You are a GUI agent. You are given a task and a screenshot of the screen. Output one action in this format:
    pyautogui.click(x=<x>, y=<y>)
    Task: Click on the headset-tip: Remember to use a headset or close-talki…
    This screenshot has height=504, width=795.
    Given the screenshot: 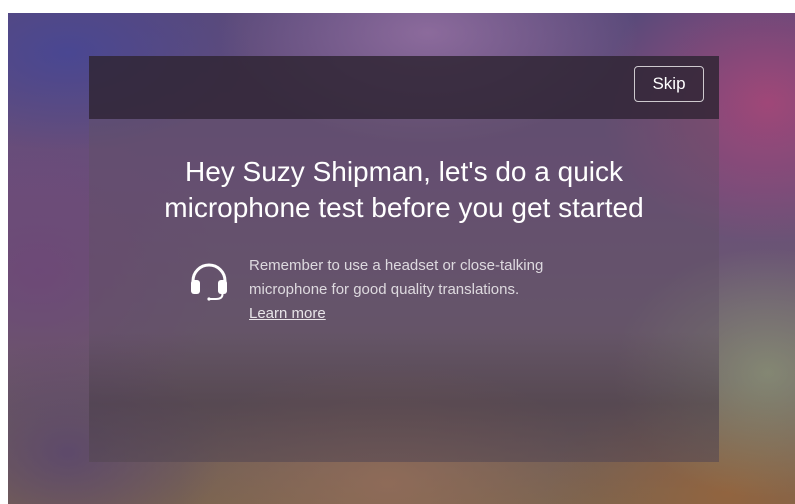 What is the action you would take?
    pyautogui.click(x=409, y=294)
    